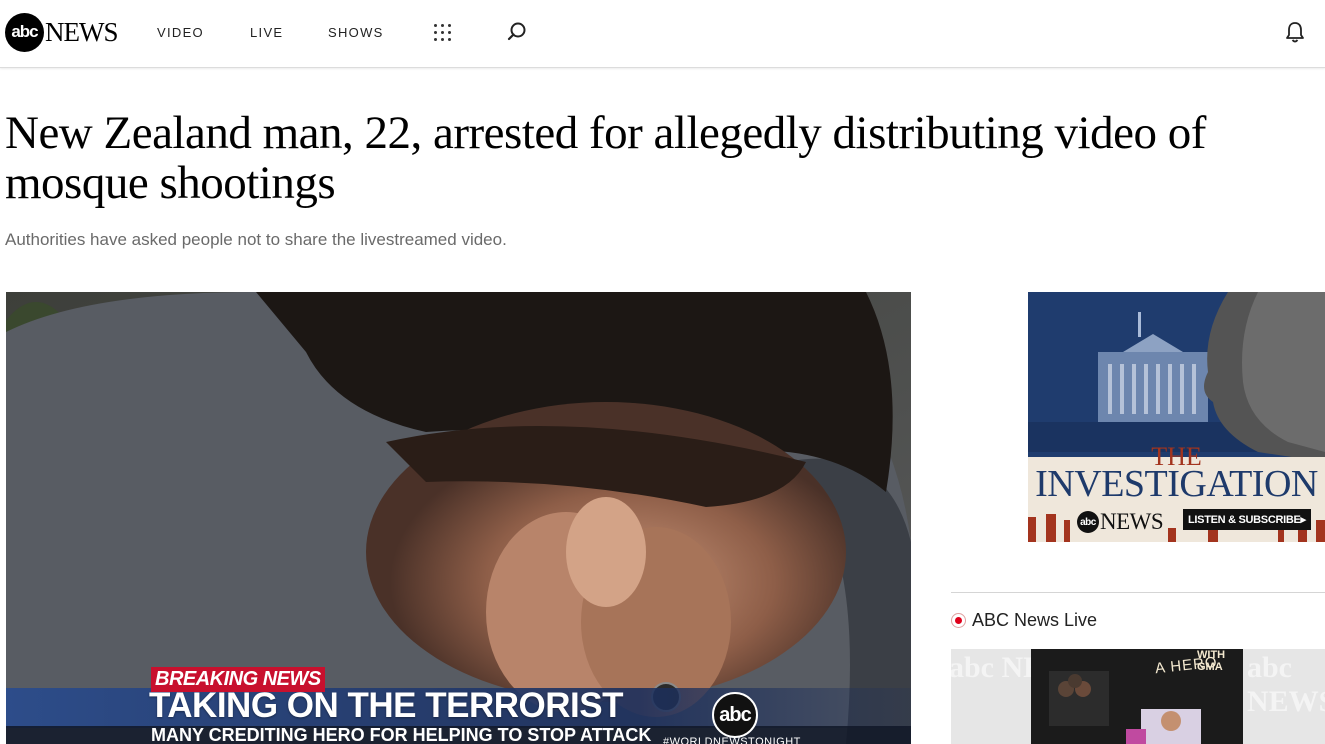 Image resolution: width=1325 pixels, height=744 pixels. Describe the element at coordinates (662, 34) in the screenshot. I see `top-navigation-bar: abc NEWS VIDEO LIVE SHOWS` at that location.